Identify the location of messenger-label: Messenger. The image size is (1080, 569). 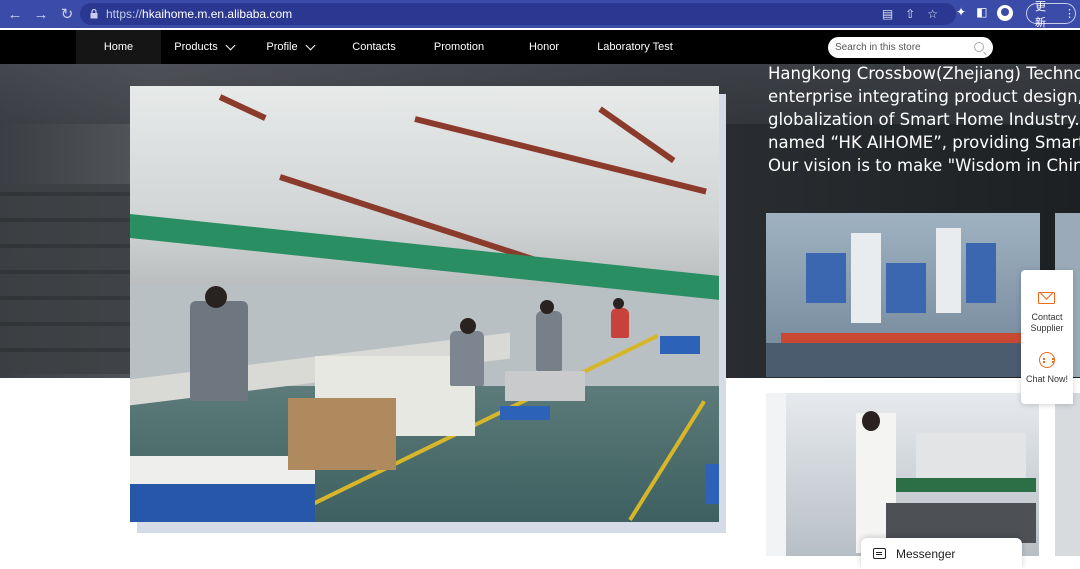
(926, 553).